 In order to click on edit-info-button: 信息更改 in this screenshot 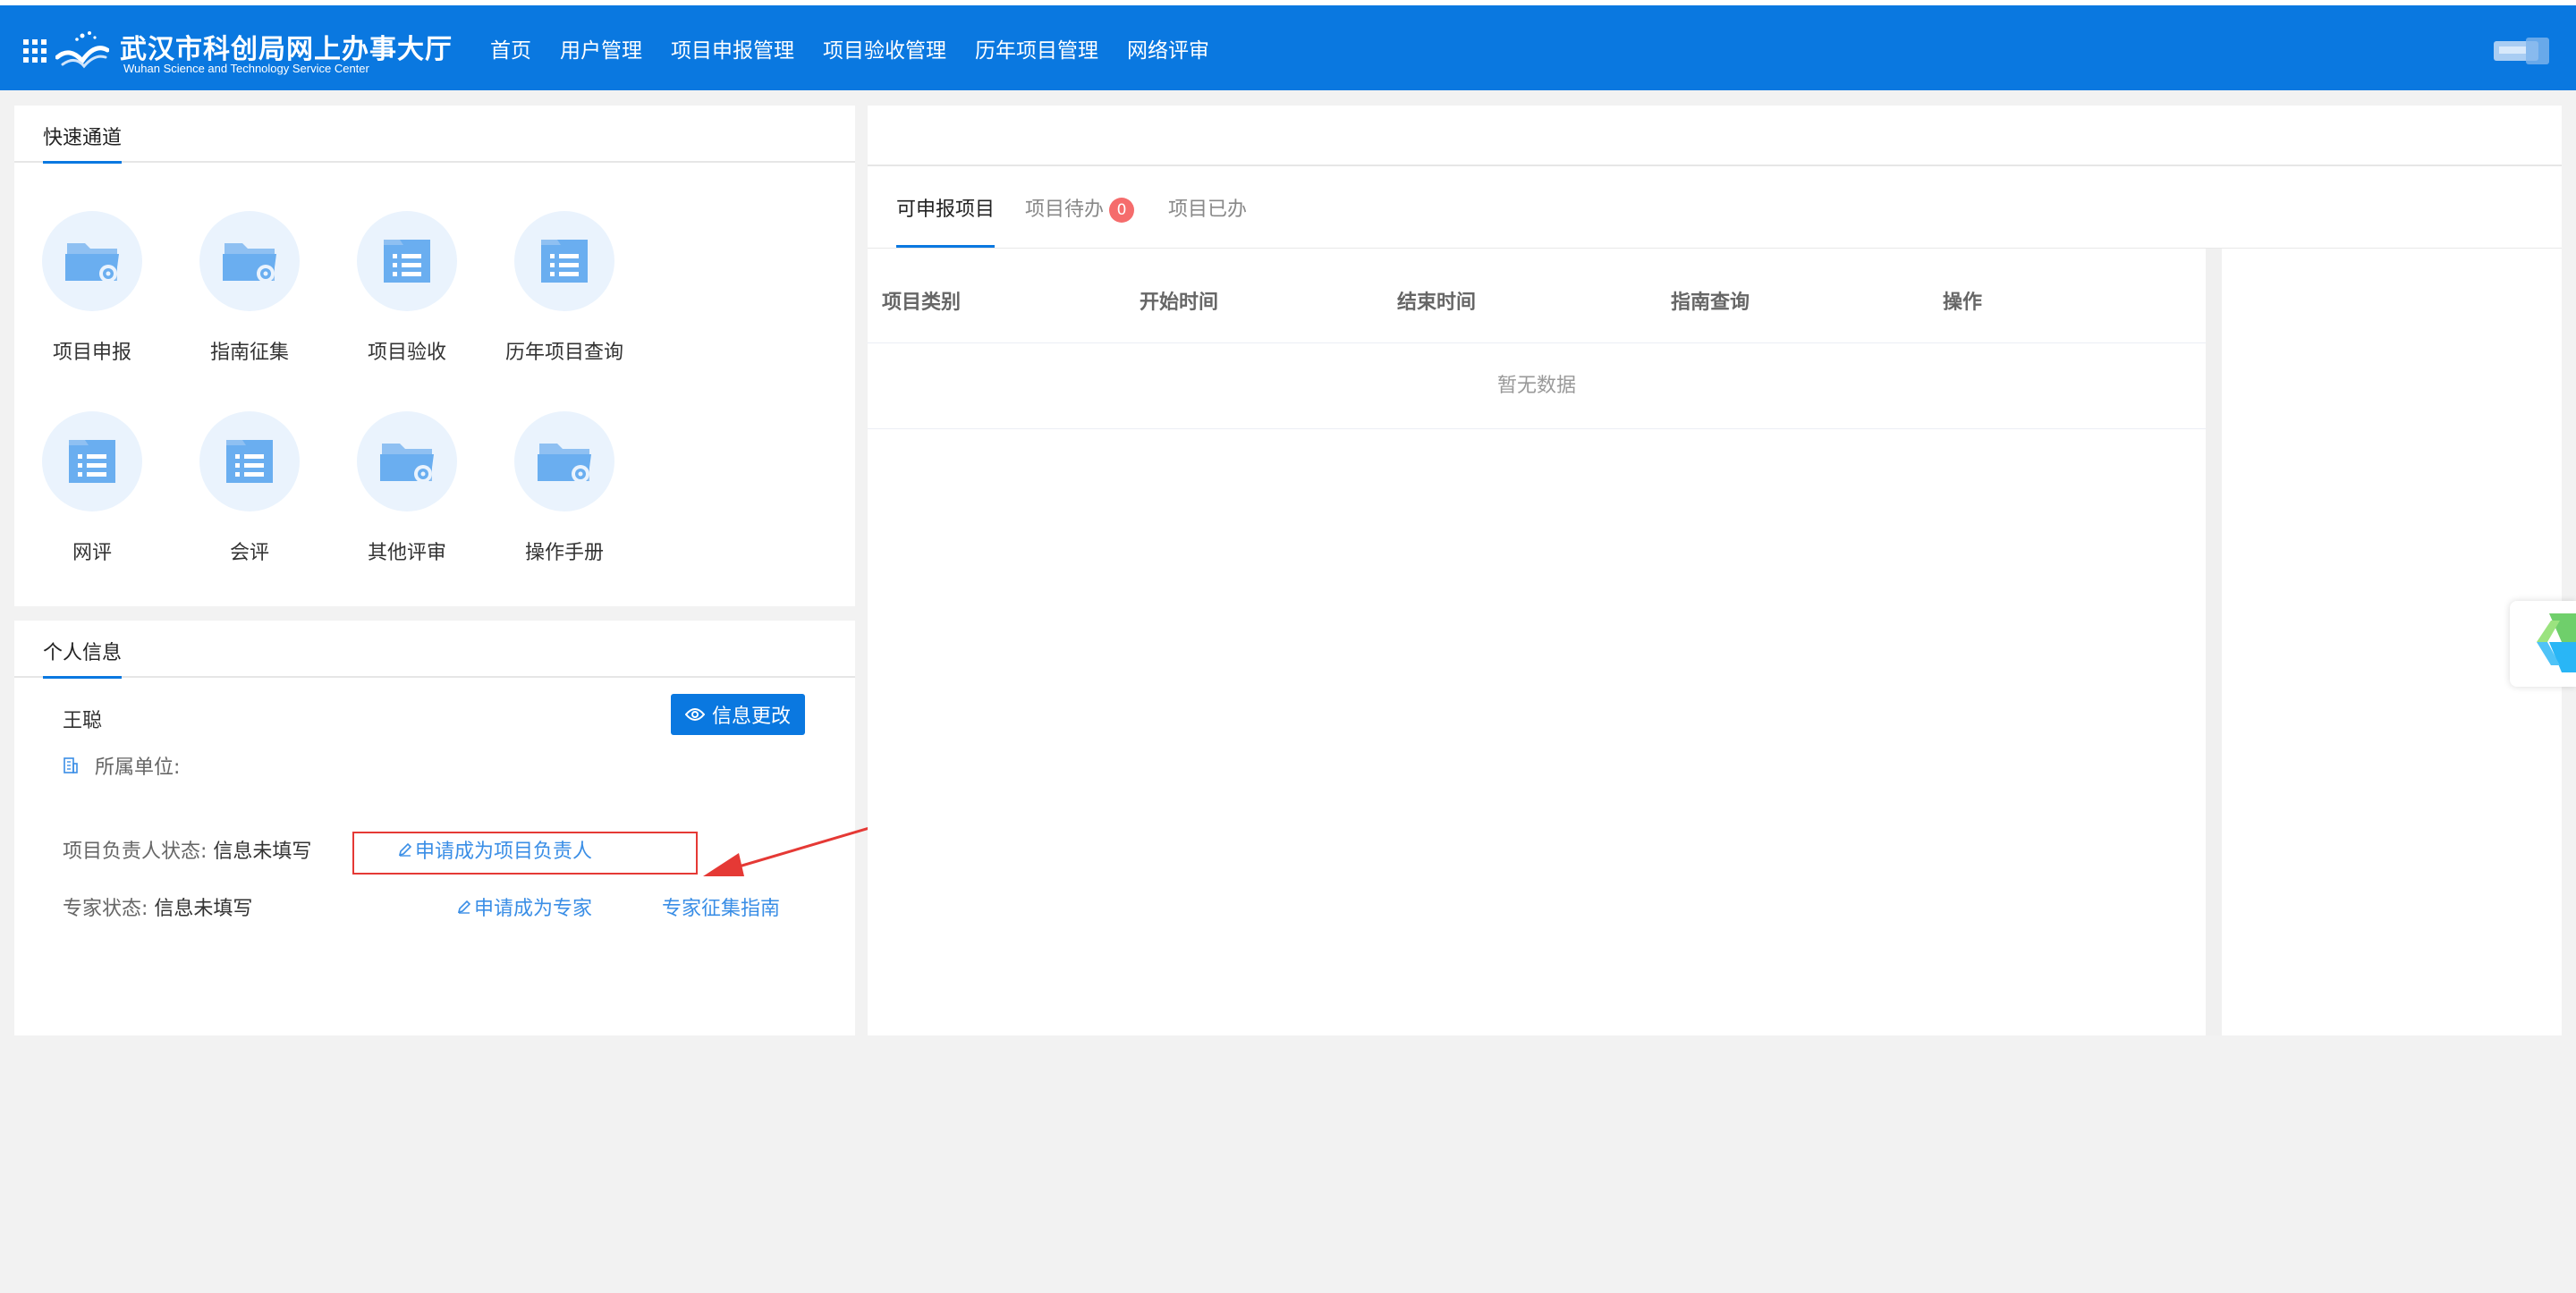, I will do `click(738, 715)`.